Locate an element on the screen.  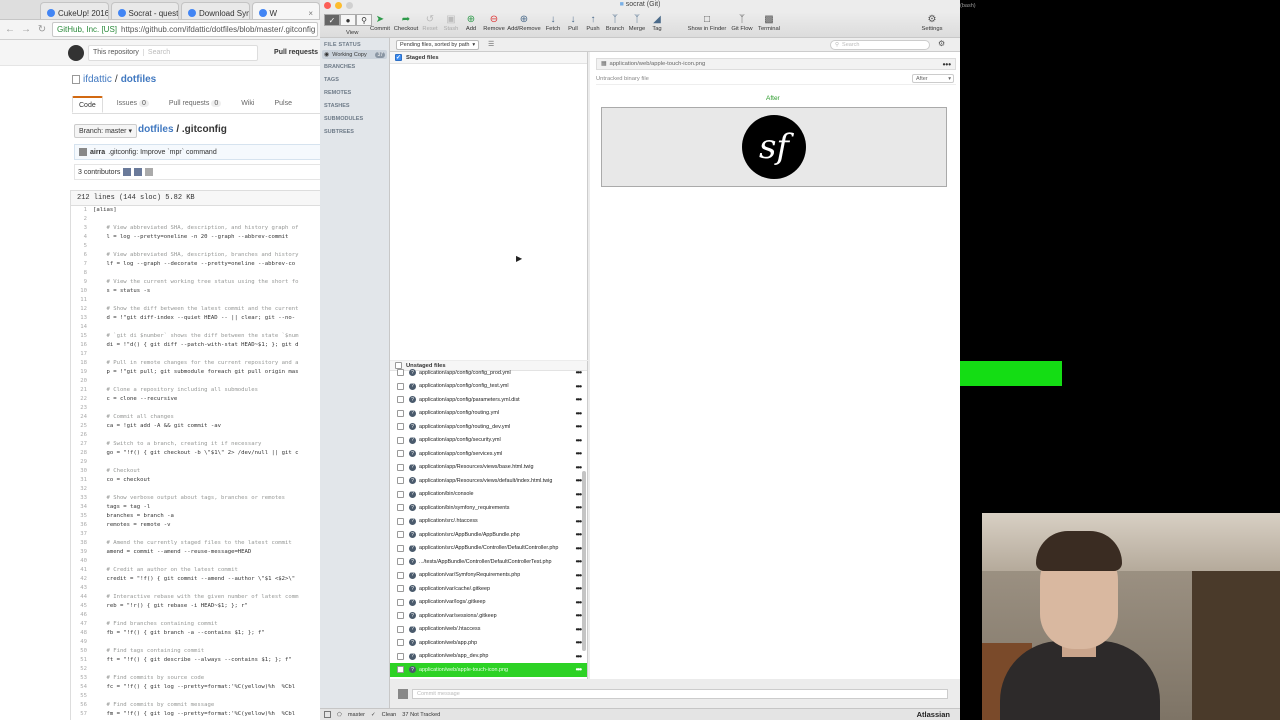
line-number: 19 is located at coordinates (82, 372).